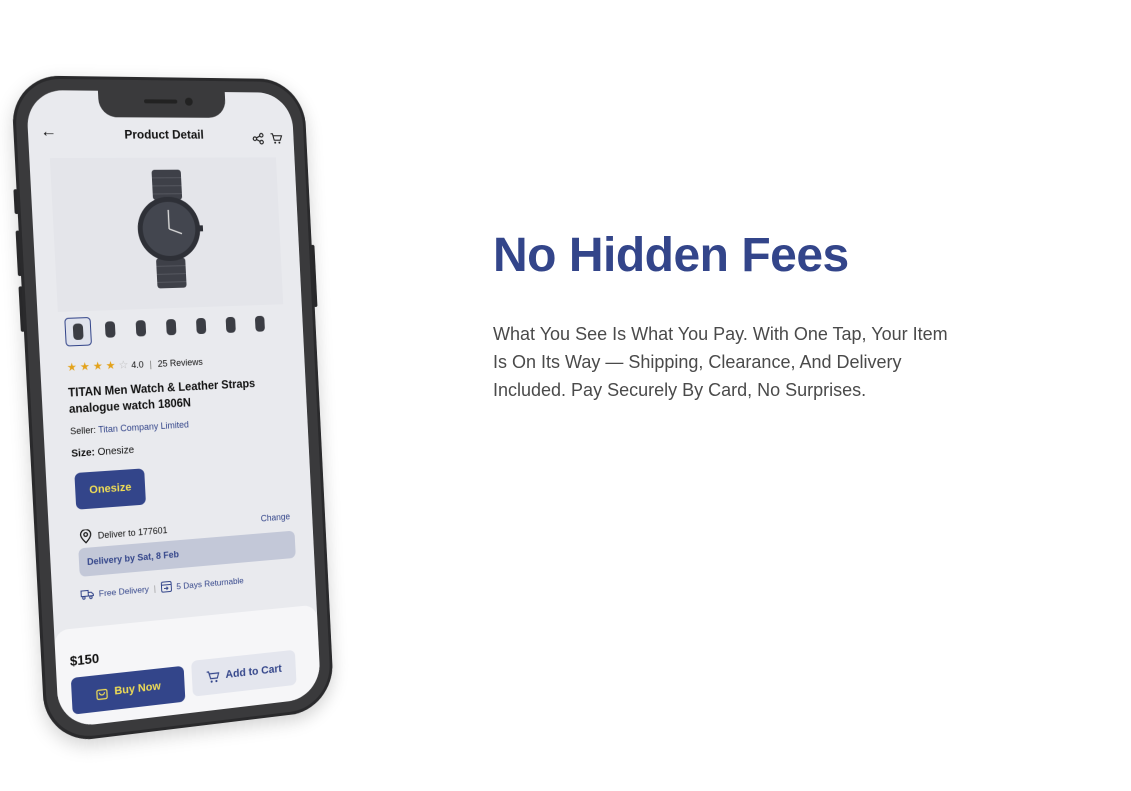 This screenshot has width=1131, height=791. I want to click on buy-now-label: Buy Now, so click(138, 689).